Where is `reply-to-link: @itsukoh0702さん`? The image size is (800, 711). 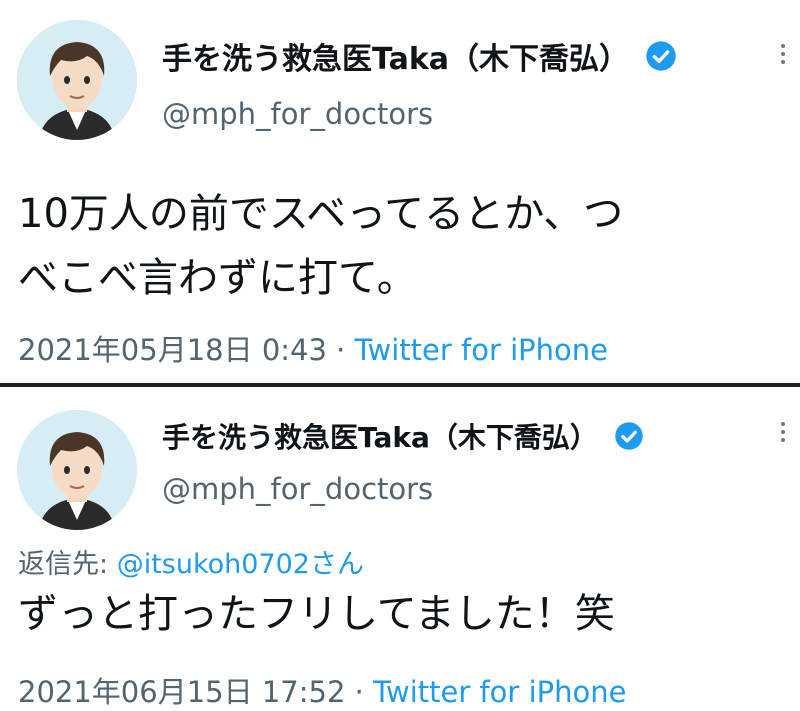
reply-to-link: @itsukoh0702さん is located at coordinates (240, 564).